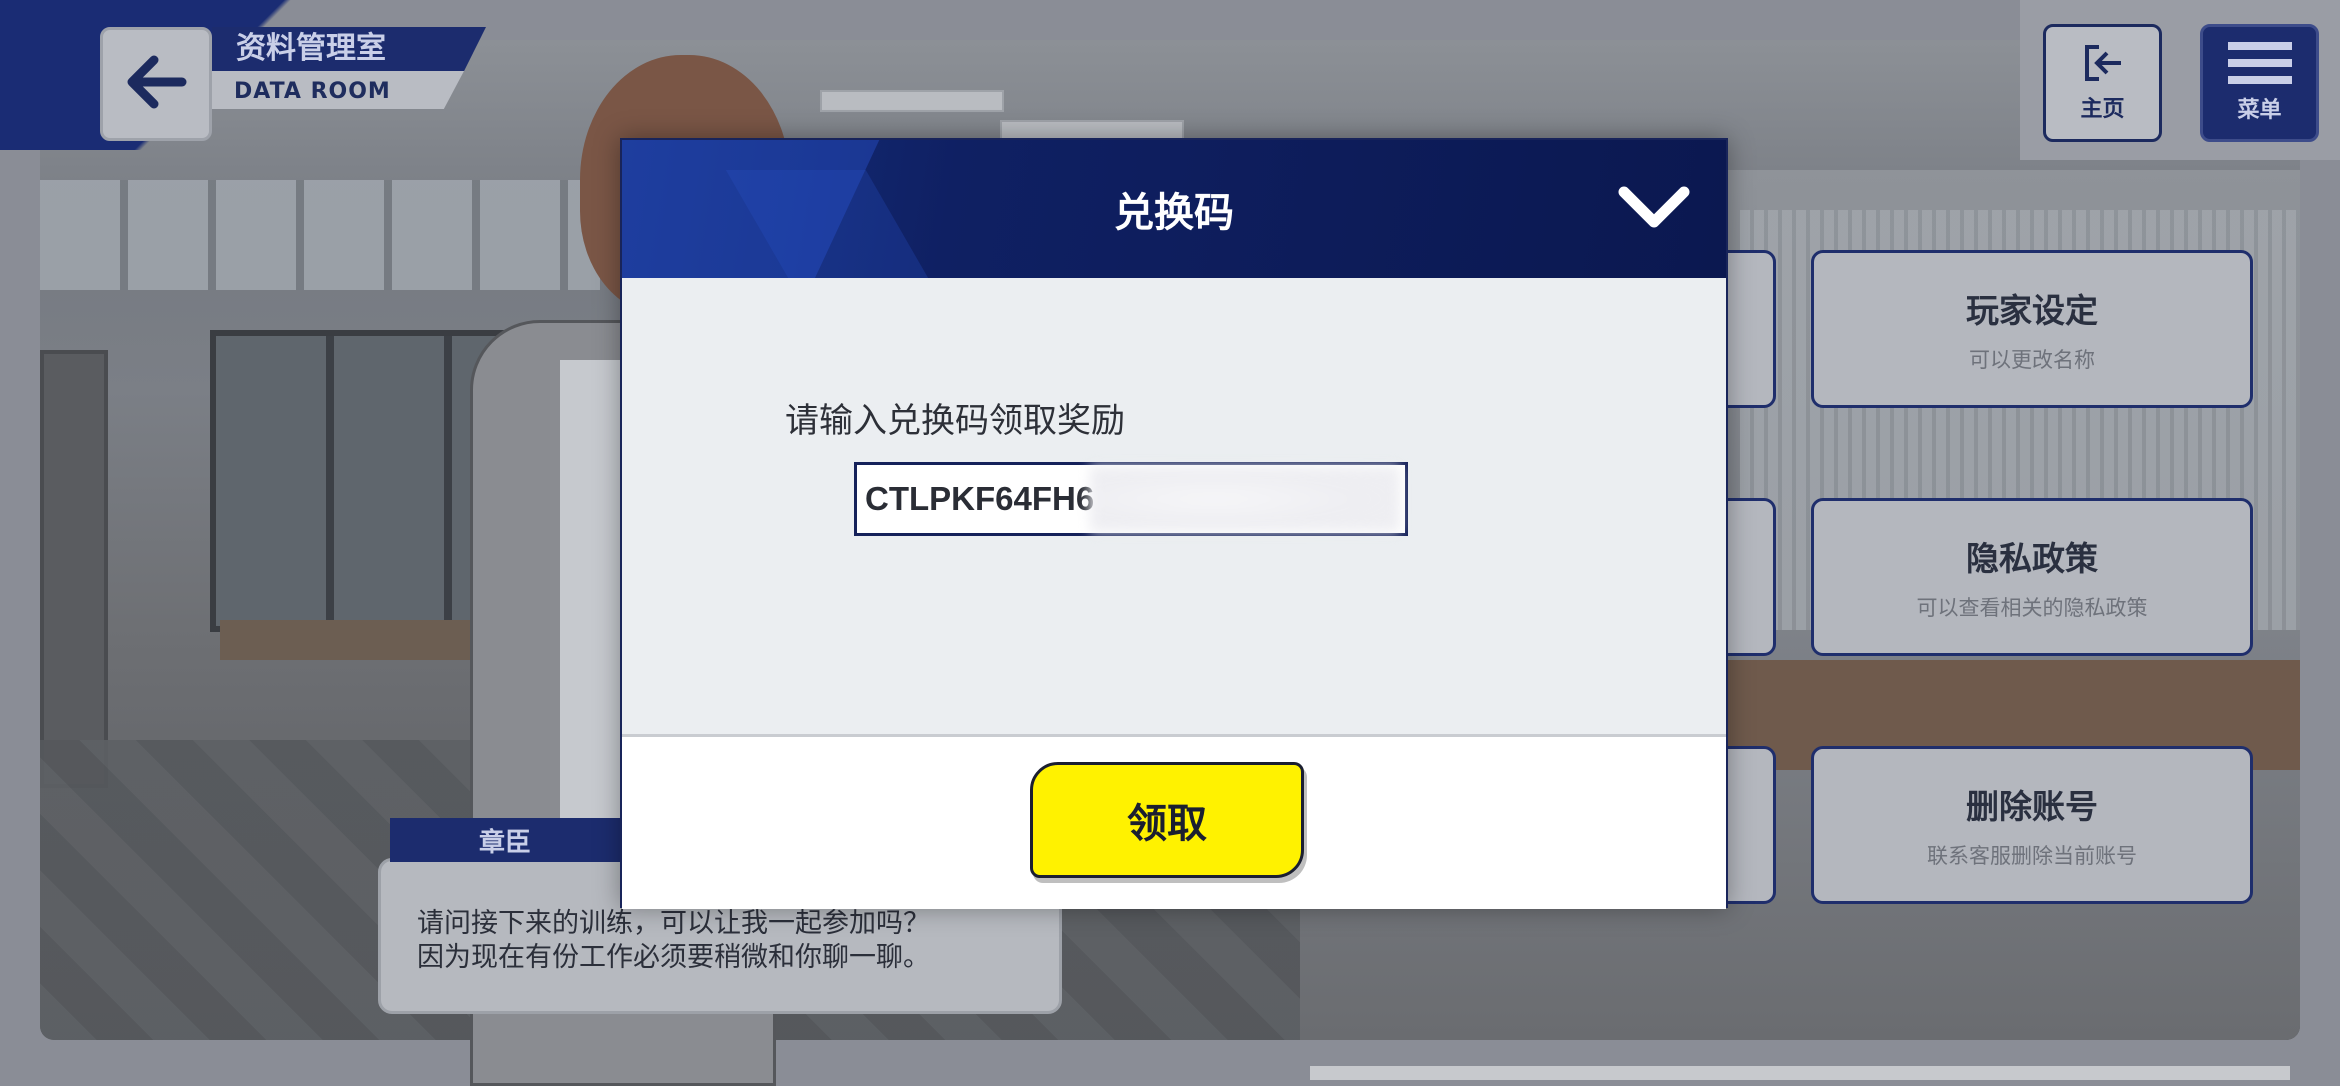 The image size is (2340, 1086). What do you see at coordinates (2032, 608) in the screenshot?
I see `card-subtitle: 可以查看相关的隐私政策` at bounding box center [2032, 608].